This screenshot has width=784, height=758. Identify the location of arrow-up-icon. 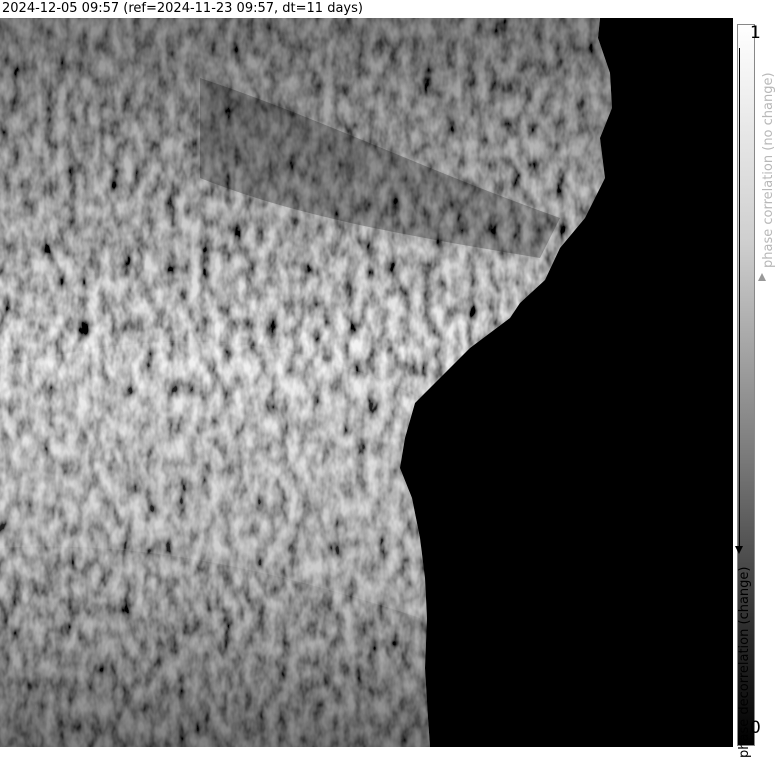
(762, 277).